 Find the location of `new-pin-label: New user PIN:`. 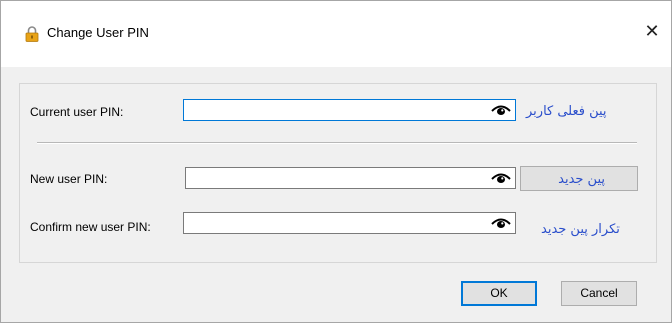

new-pin-label: New user PIN: is located at coordinates (69, 179).